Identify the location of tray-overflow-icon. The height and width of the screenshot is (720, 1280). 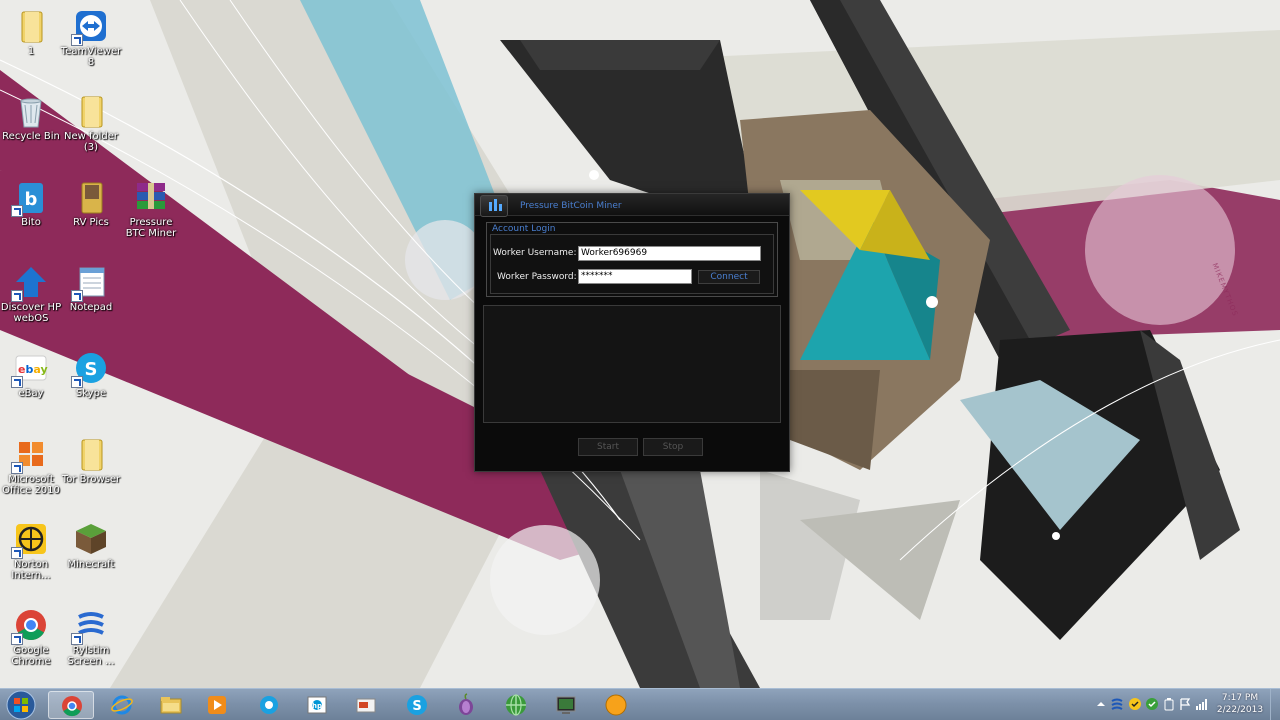
(1101, 704).